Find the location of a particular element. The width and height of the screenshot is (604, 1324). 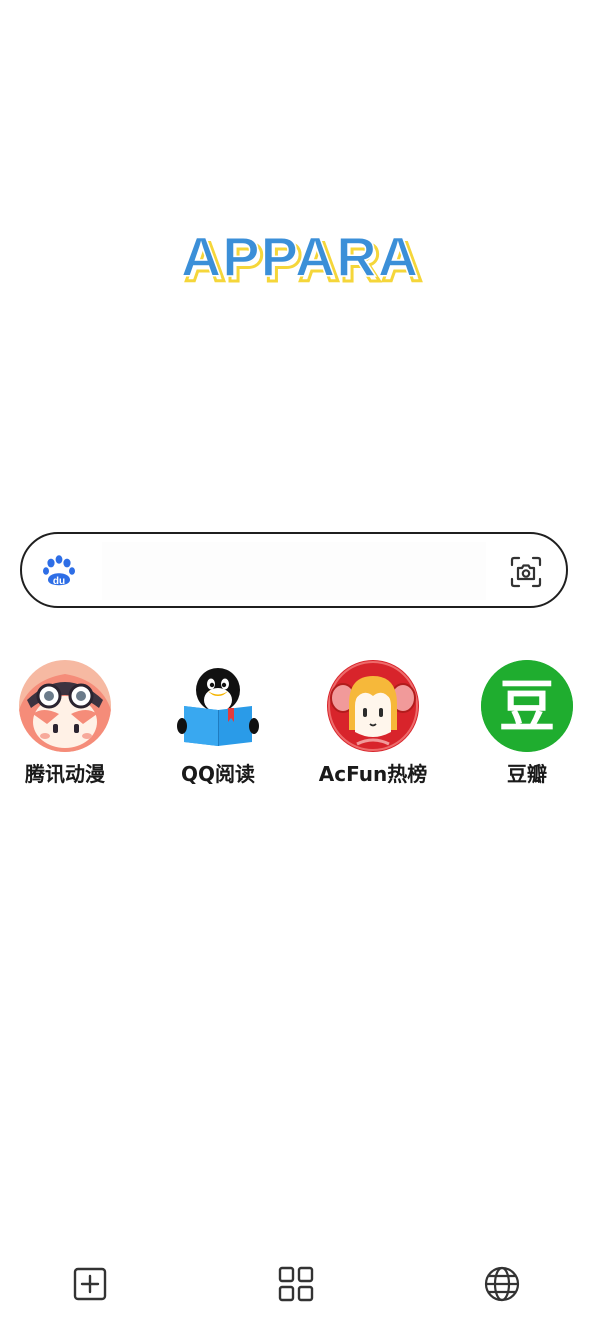

bottom-nav is located at coordinates (302, 1284).